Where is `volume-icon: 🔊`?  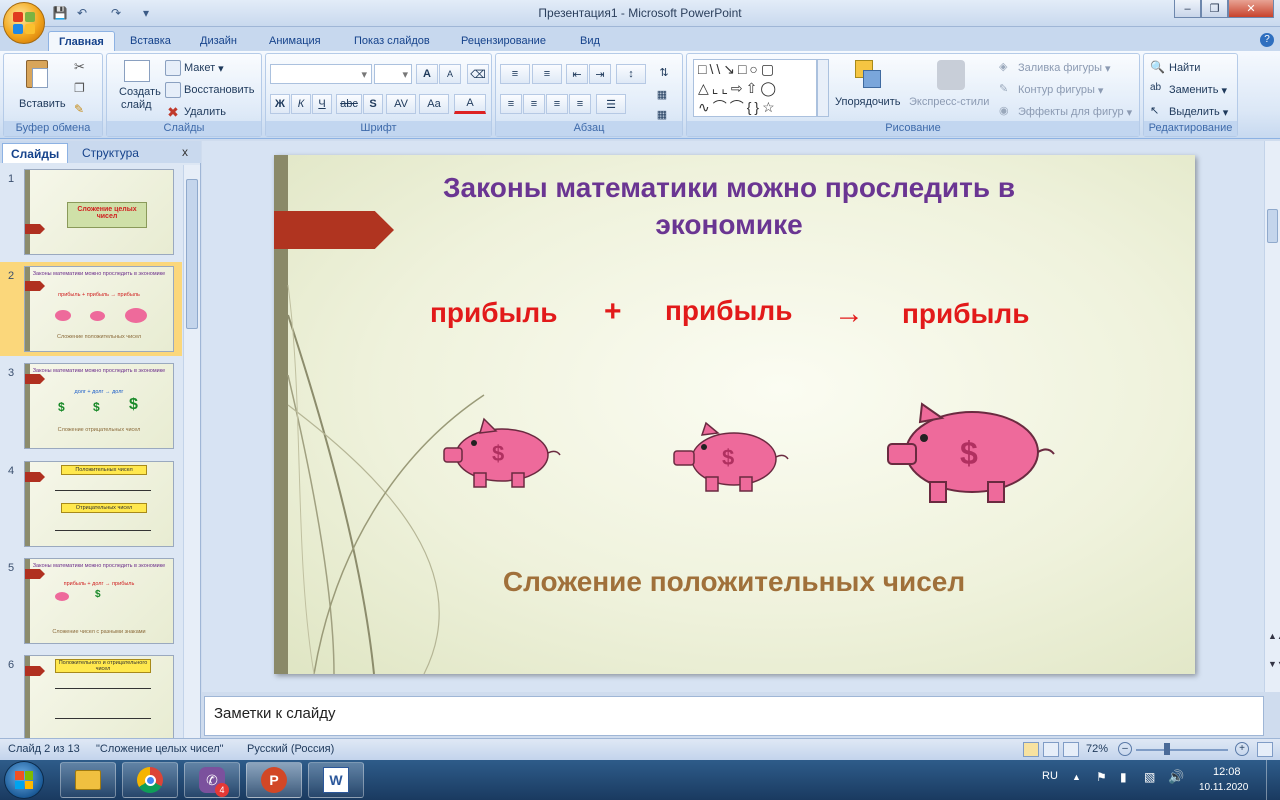 volume-icon: 🔊 is located at coordinates (1176, 777).